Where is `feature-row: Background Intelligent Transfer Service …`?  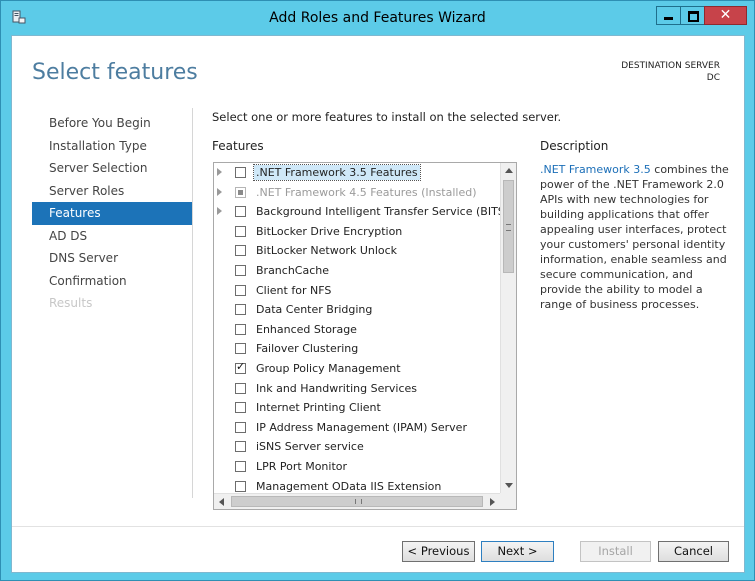 feature-row: Background Intelligent Transfer Service … is located at coordinates (357, 212).